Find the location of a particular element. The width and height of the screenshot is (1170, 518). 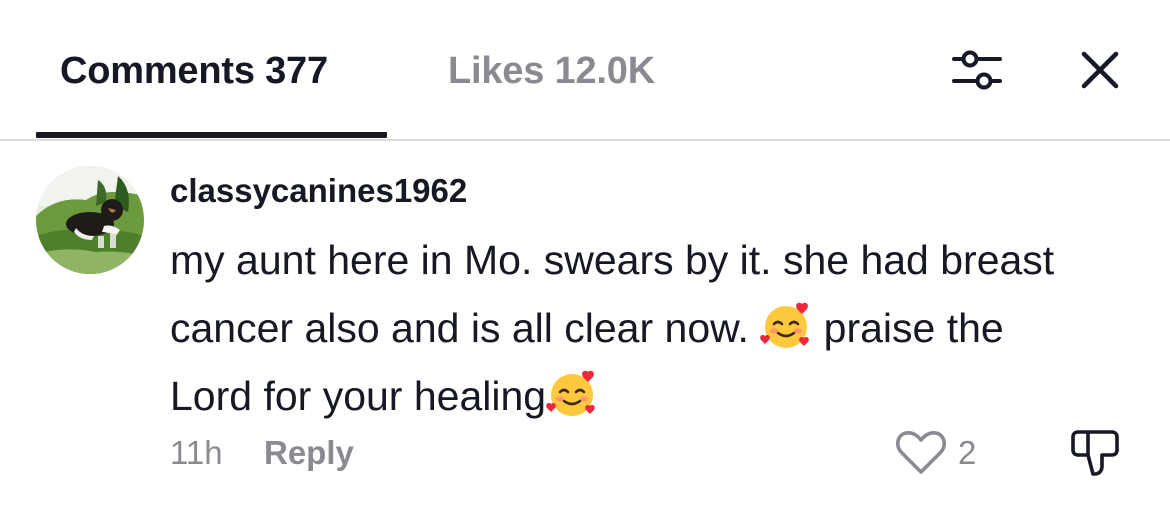

heart-icon is located at coordinates (921, 452).